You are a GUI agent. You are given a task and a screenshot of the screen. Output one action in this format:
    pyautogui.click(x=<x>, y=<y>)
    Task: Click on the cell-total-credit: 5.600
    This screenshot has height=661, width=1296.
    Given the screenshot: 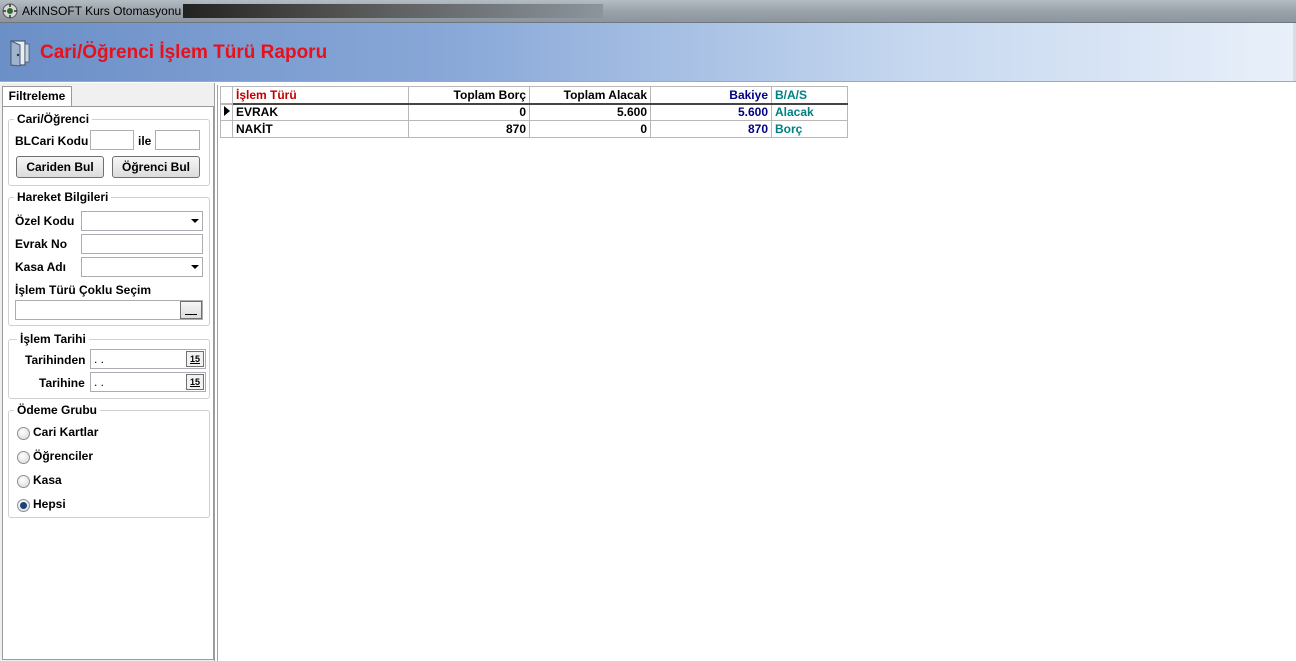 What is the action you would take?
    pyautogui.click(x=590, y=112)
    